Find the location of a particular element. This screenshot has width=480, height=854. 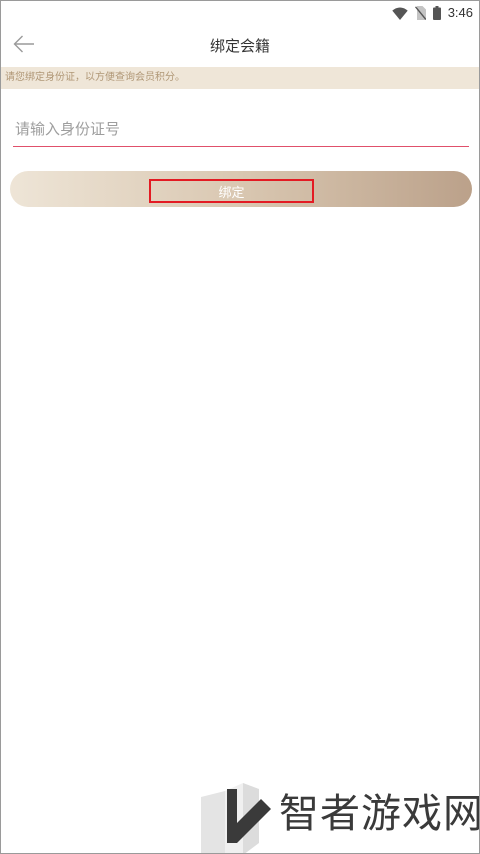

watermark-logo: 智者游戏网 is located at coordinates (338, 816).